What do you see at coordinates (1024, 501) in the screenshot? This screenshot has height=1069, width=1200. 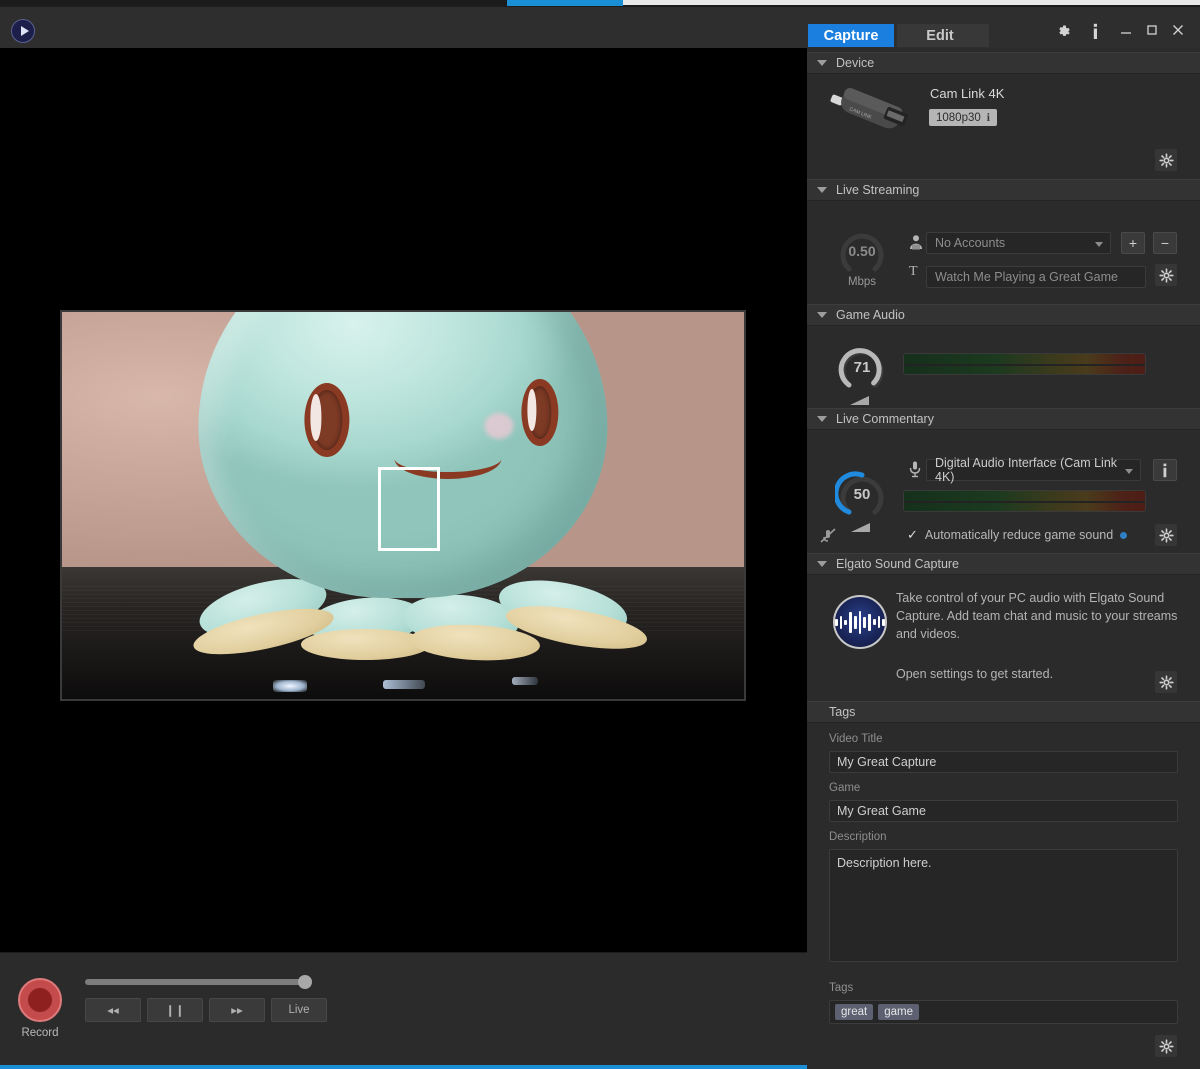 I see `commentary-audio-meter` at bounding box center [1024, 501].